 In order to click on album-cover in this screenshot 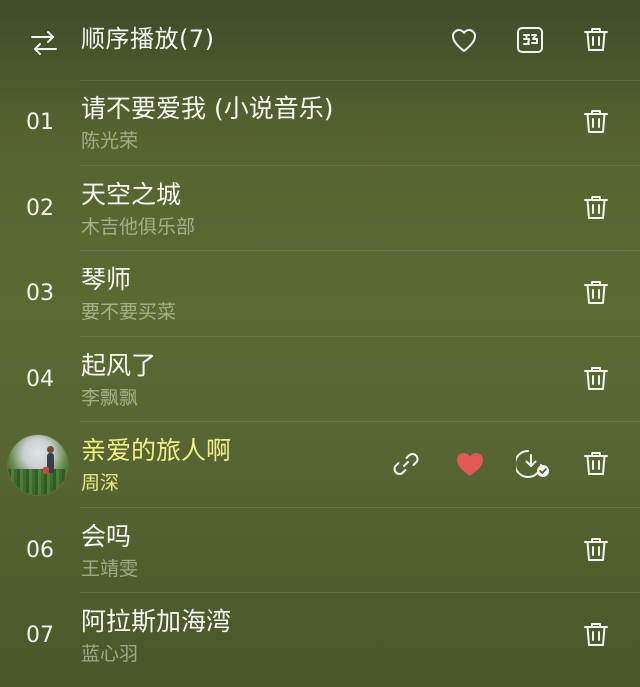, I will do `click(38, 465)`.